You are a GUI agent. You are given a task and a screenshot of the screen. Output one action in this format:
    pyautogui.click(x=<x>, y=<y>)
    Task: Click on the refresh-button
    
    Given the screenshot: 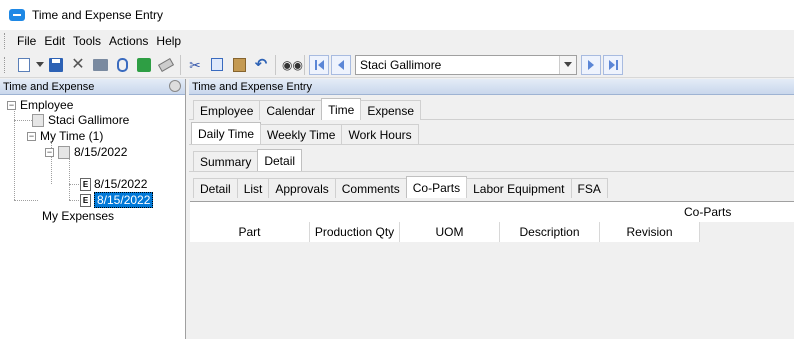 What is the action you would take?
    pyautogui.click(x=144, y=65)
    